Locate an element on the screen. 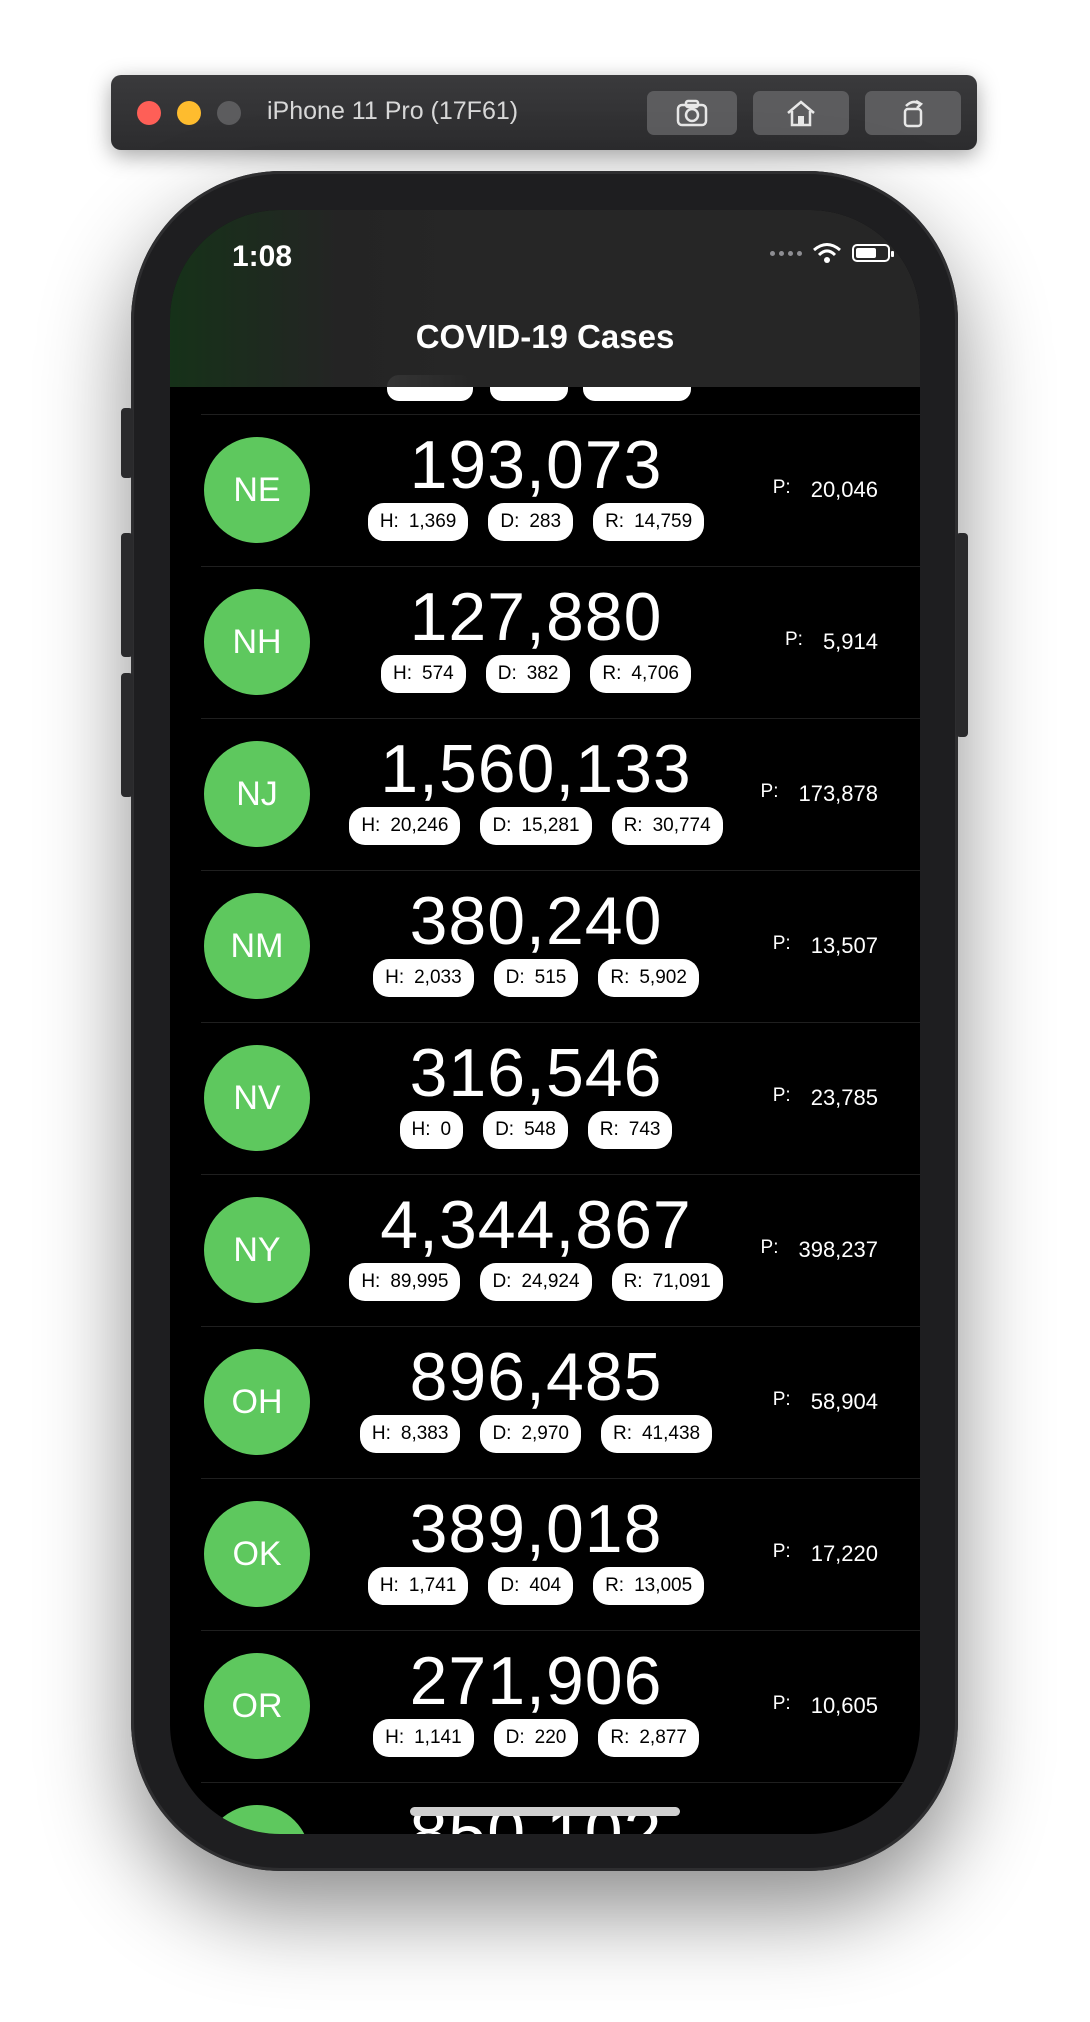  stats-pills: H: 2,033 D: 515 R: 5,902 is located at coordinates (536, 978).